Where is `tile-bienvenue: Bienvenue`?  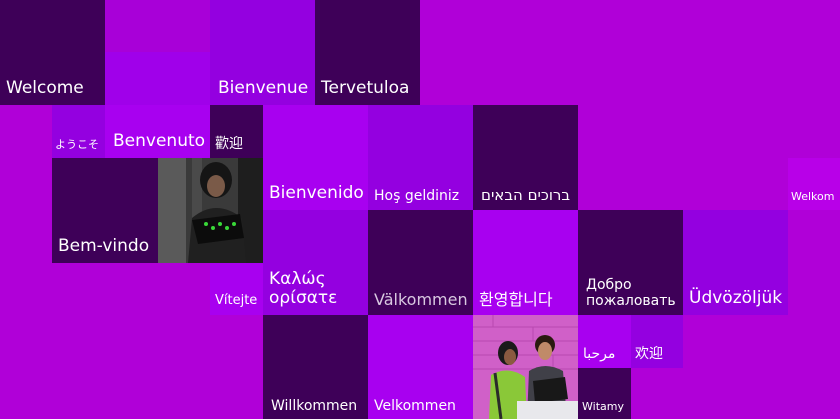
tile-bienvenue: Bienvenue is located at coordinates (262, 52).